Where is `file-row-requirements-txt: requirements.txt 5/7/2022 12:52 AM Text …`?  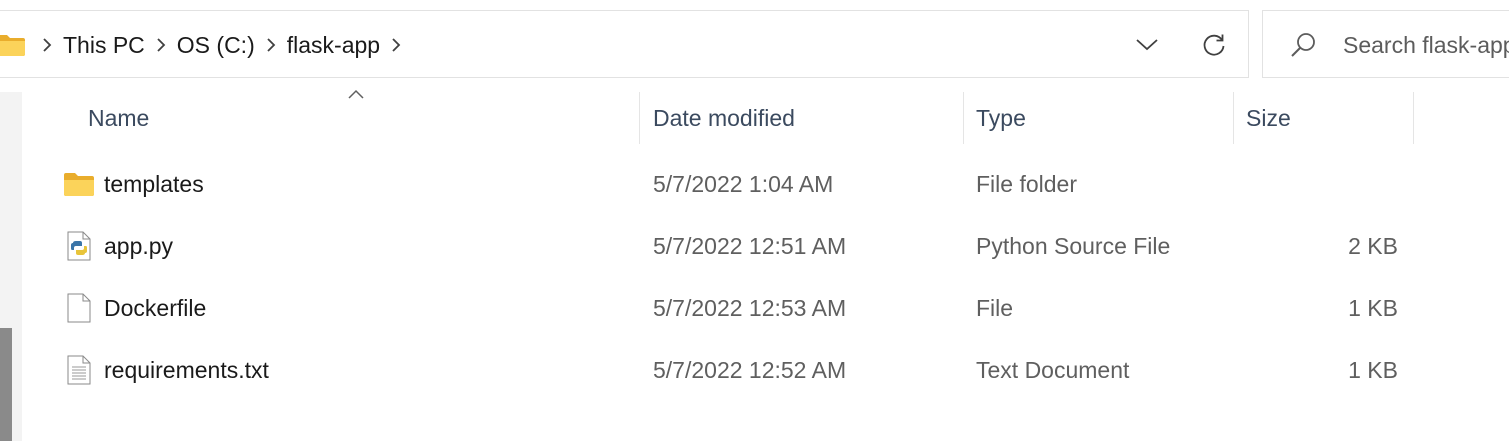
file-row-requirements-txt: requirements.txt 5/7/2022 12:52 AM Text … is located at coordinates (730, 370).